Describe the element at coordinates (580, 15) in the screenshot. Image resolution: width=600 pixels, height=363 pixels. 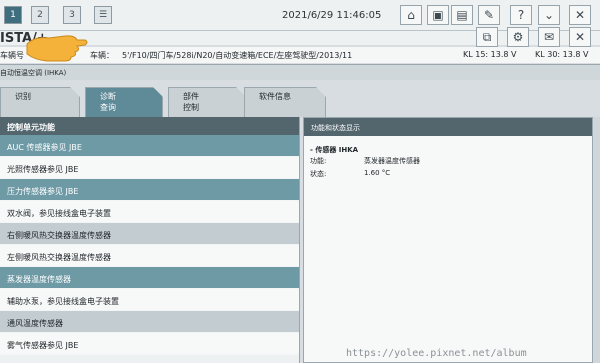
I see `close-icon: ✕` at that location.